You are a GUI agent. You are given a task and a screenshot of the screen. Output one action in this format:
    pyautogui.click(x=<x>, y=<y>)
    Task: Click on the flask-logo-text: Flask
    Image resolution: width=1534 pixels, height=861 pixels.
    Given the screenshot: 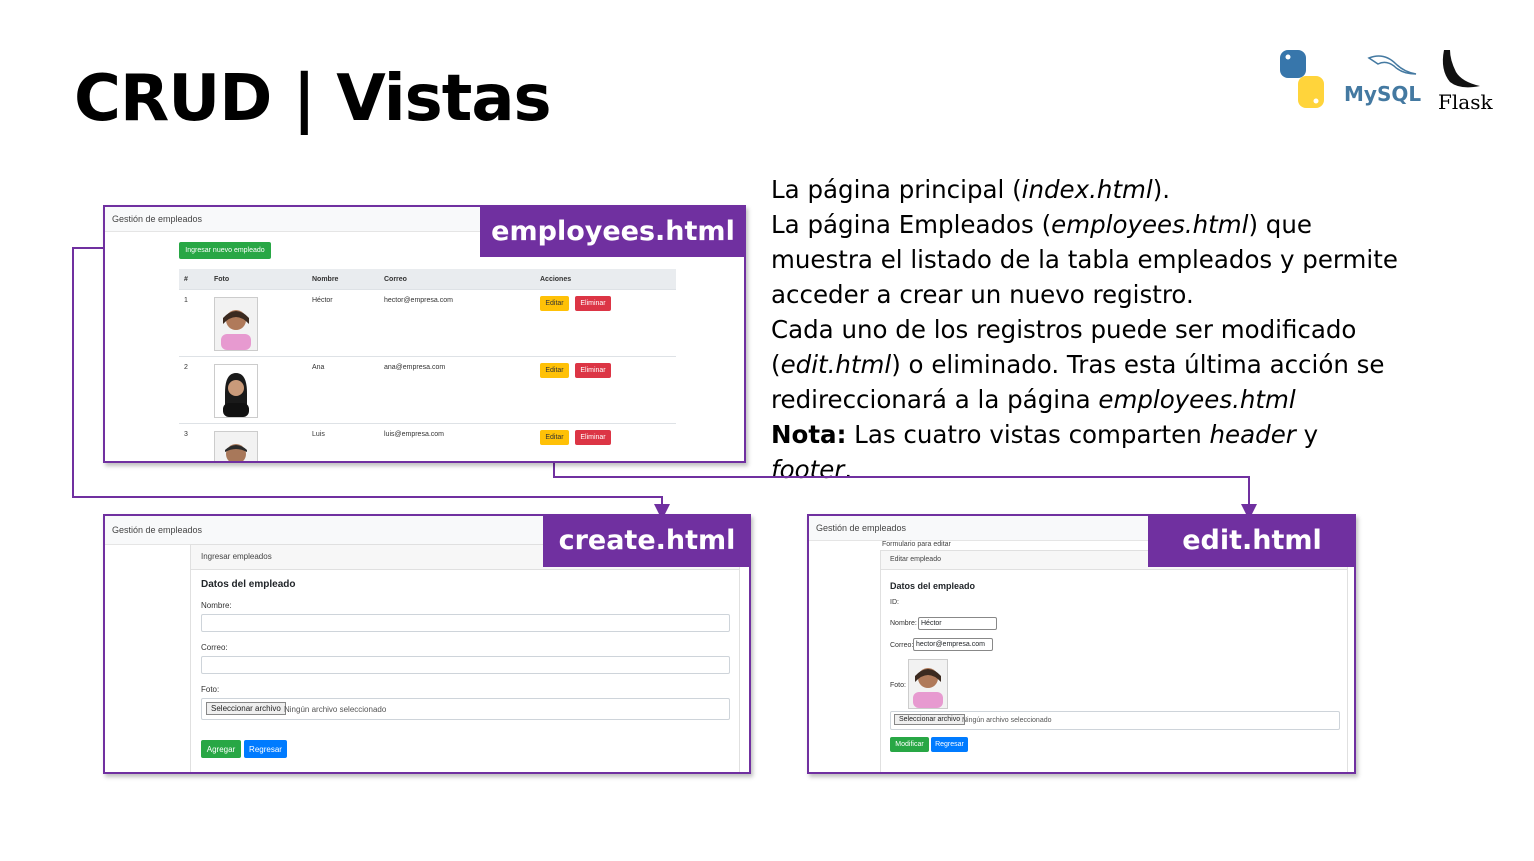 What is the action you would take?
    pyautogui.click(x=1465, y=102)
    